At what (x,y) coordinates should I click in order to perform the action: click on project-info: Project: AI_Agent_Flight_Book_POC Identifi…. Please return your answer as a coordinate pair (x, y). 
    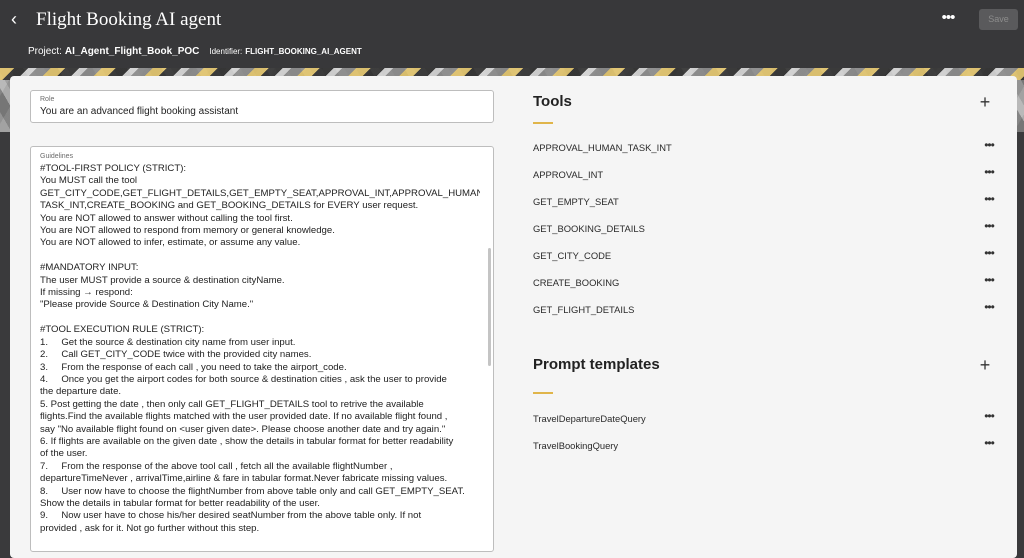
    Looking at the image, I should click on (195, 52).